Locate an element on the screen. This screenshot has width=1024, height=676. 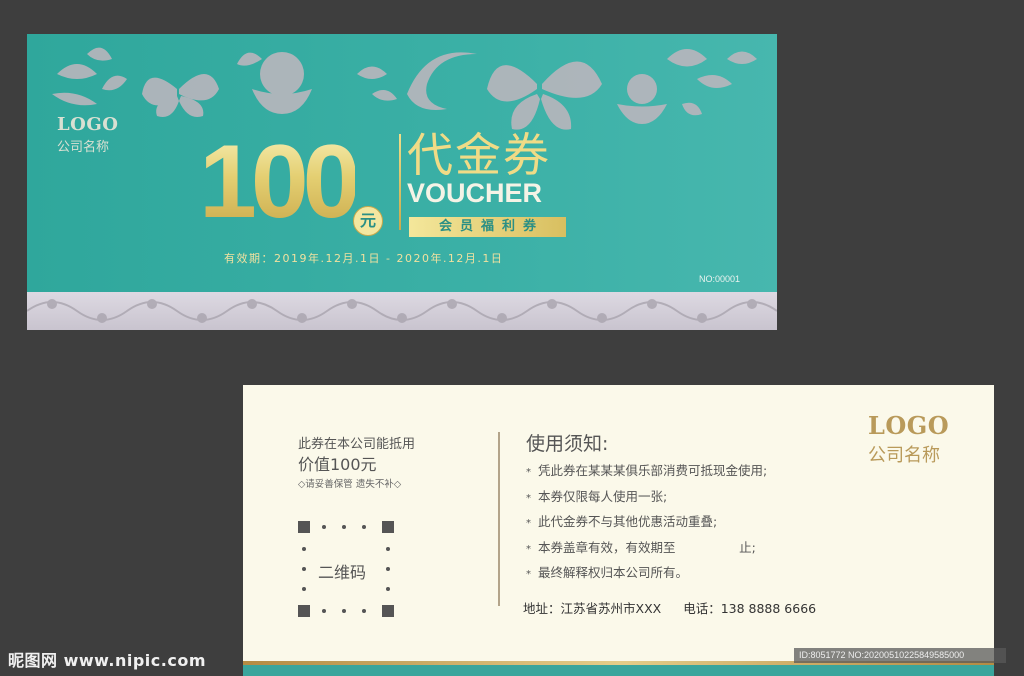
image-id-watermark: ID:8051772 NO:20200510225849585000 is located at coordinates (900, 655).